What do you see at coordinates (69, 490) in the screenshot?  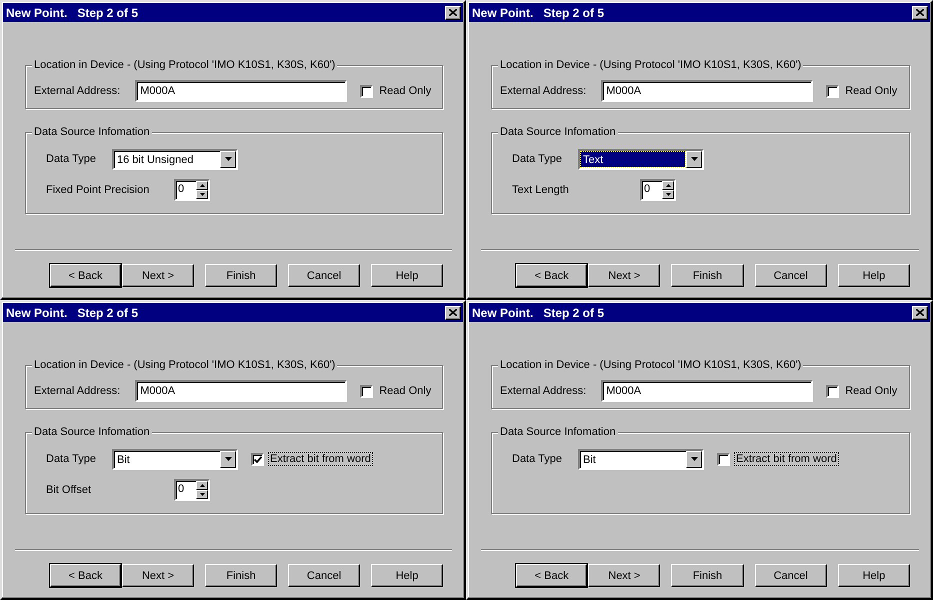 I see `field-label: Bit Offset` at bounding box center [69, 490].